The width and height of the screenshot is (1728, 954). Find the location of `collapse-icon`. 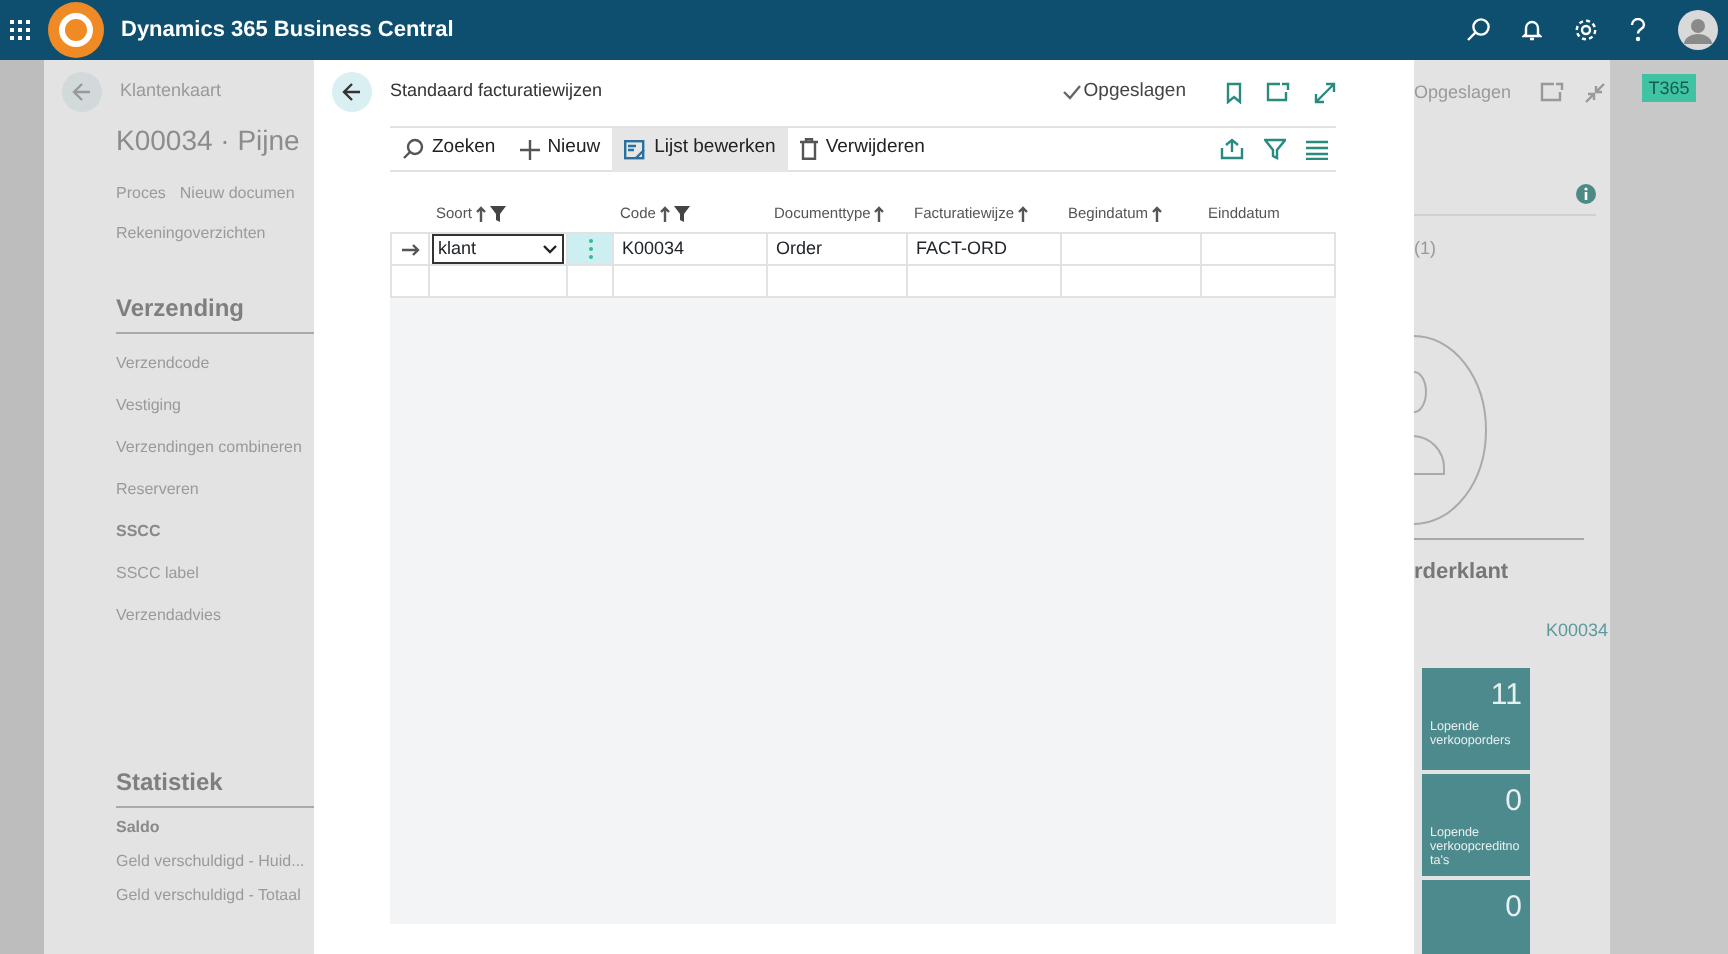

collapse-icon is located at coordinates (1594, 93).